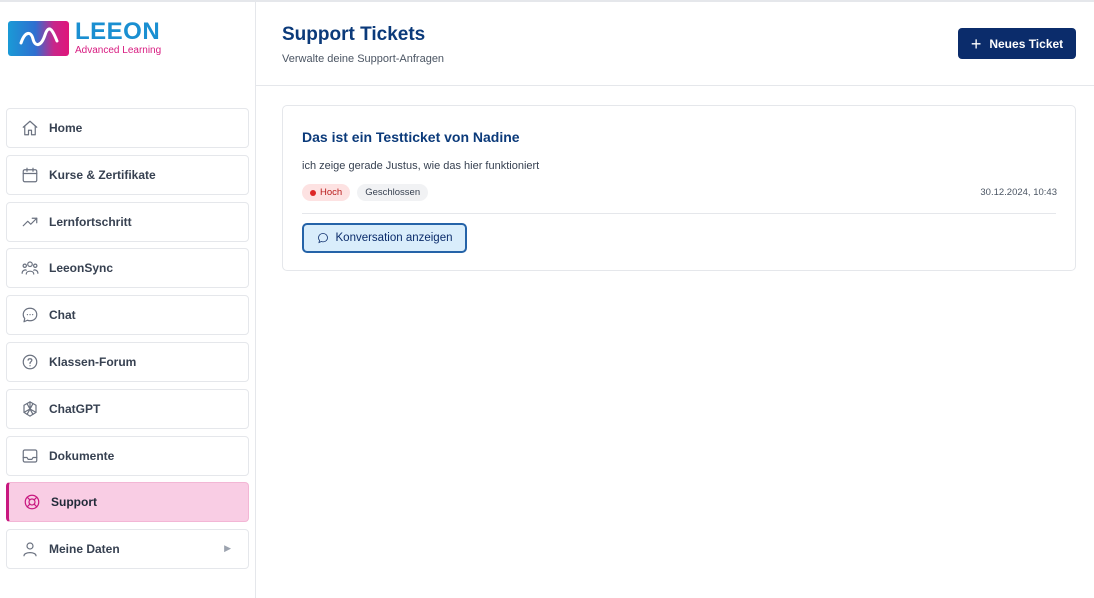  Describe the element at coordinates (127, 408) in the screenshot. I see `sidebar-item-chatgpt: ChatGPT` at that location.